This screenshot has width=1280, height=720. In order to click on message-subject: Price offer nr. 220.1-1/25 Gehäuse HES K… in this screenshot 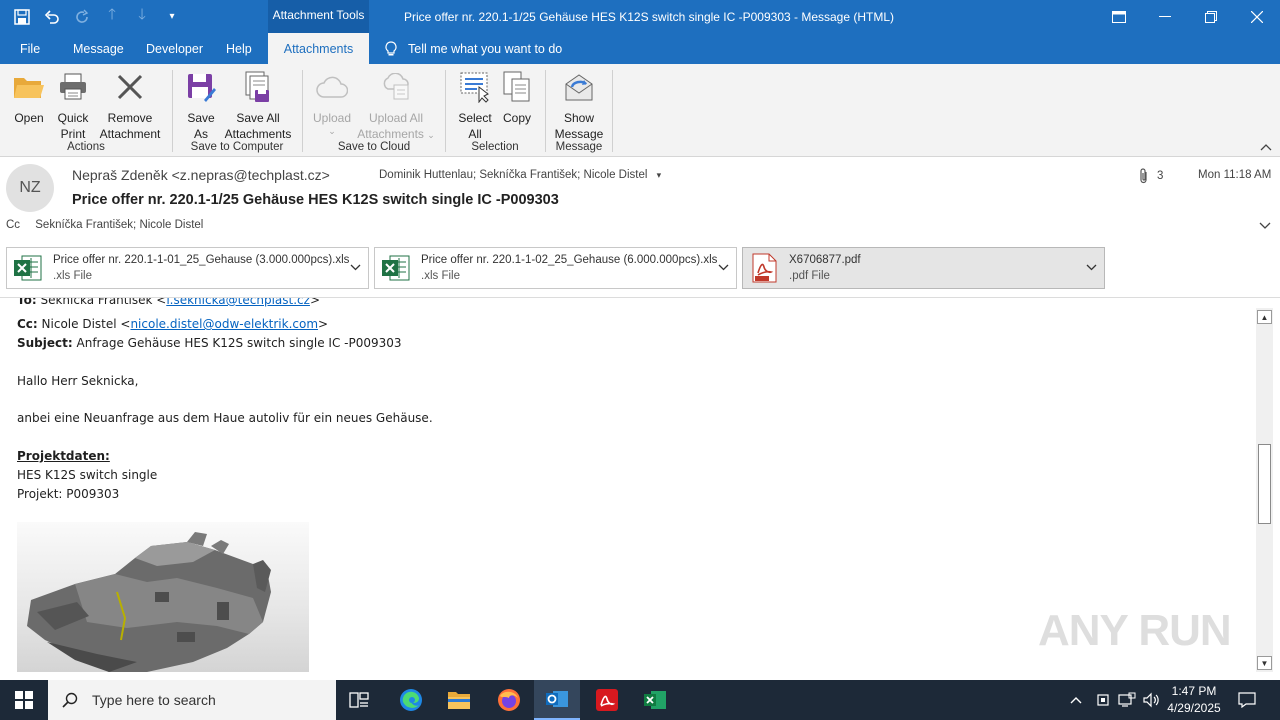, I will do `click(315, 200)`.